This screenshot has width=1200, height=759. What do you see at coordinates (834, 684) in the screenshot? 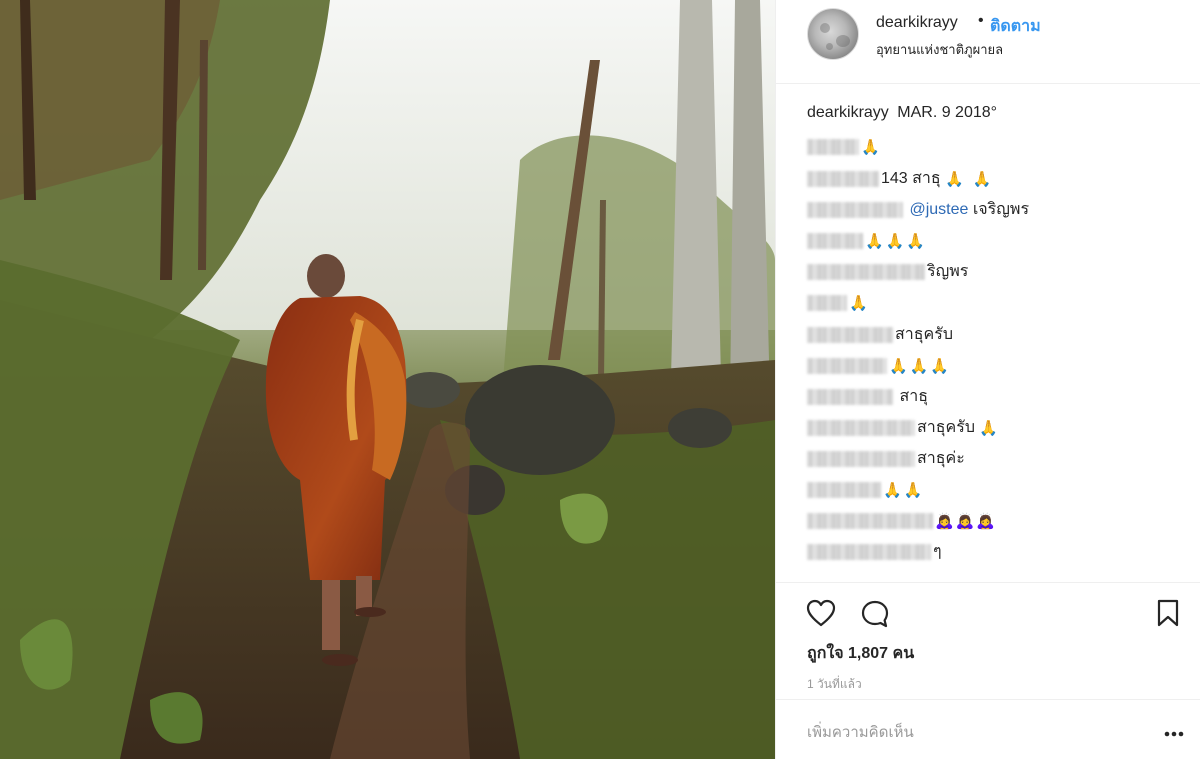
I see `post-timestamp: 1 วันที่แล้ว` at bounding box center [834, 684].